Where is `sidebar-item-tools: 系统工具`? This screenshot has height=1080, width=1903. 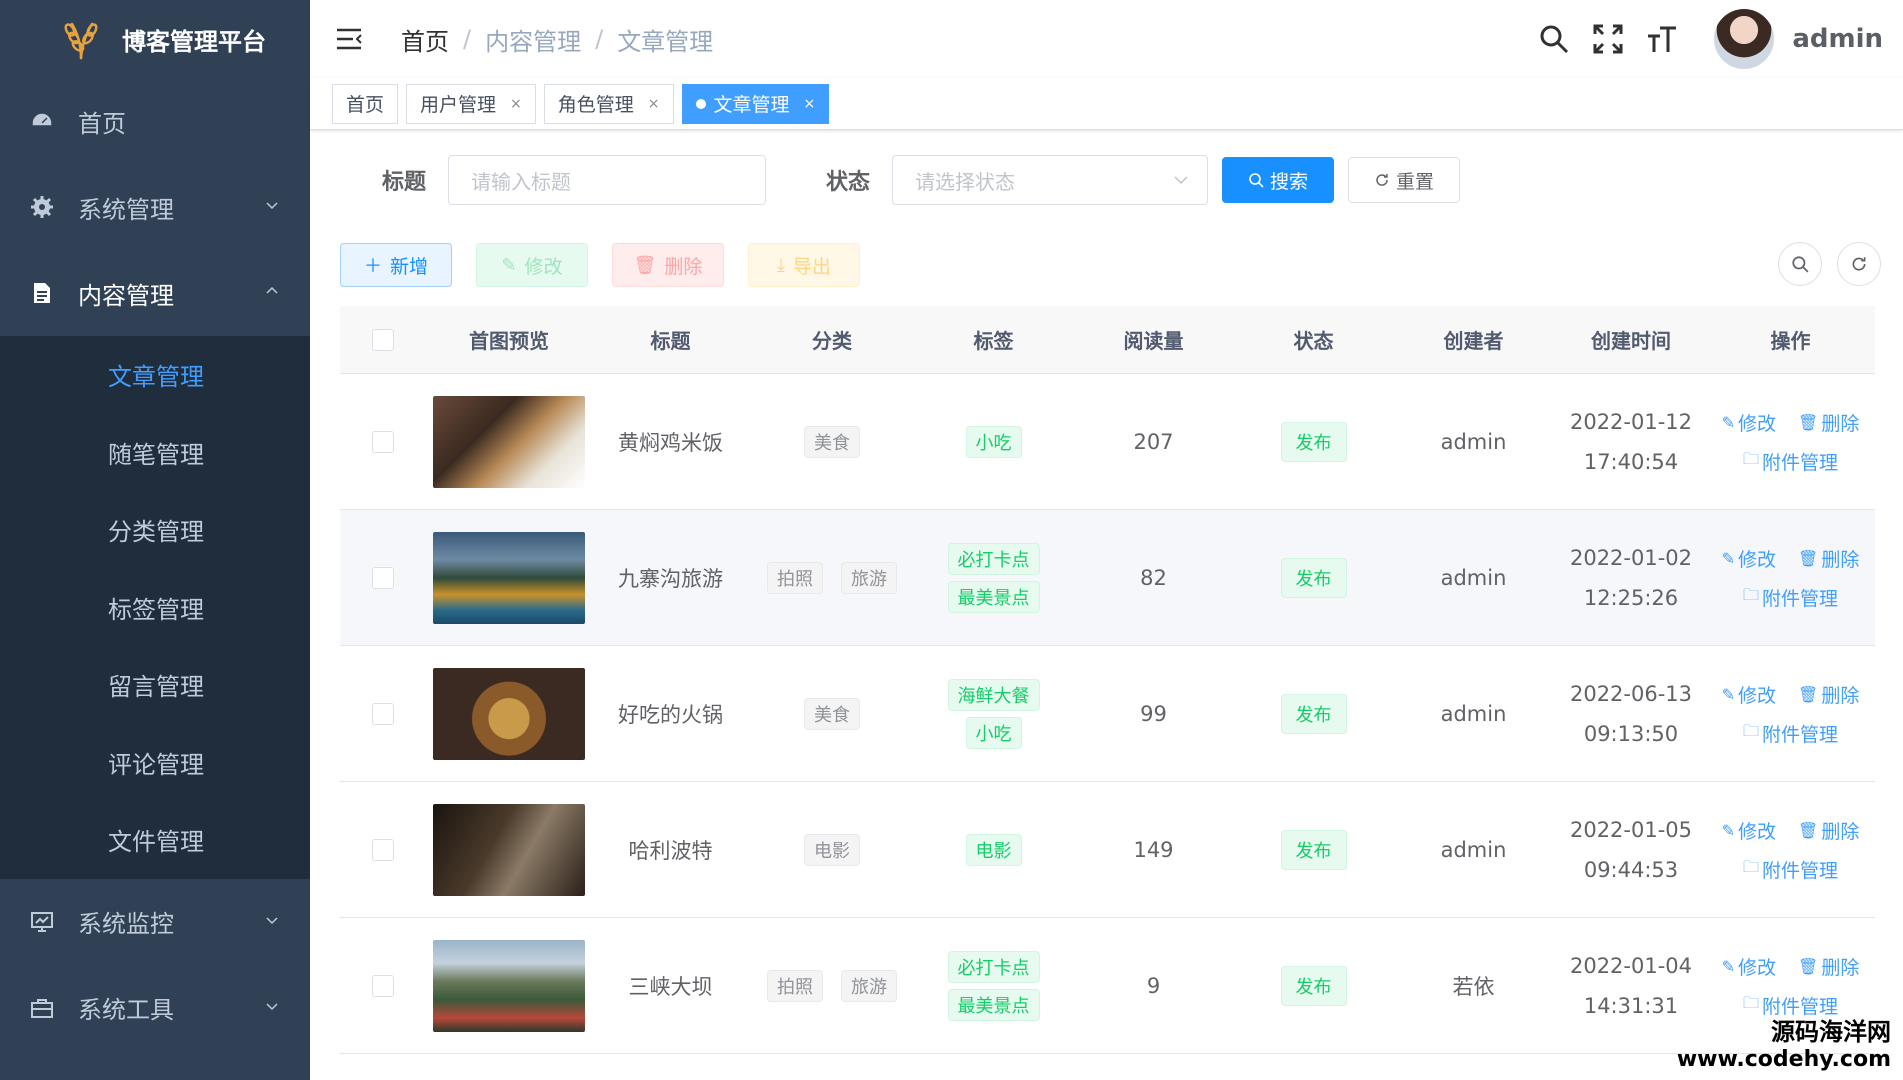
sidebar-item-tools: 系统工具 is located at coordinates (155, 1008).